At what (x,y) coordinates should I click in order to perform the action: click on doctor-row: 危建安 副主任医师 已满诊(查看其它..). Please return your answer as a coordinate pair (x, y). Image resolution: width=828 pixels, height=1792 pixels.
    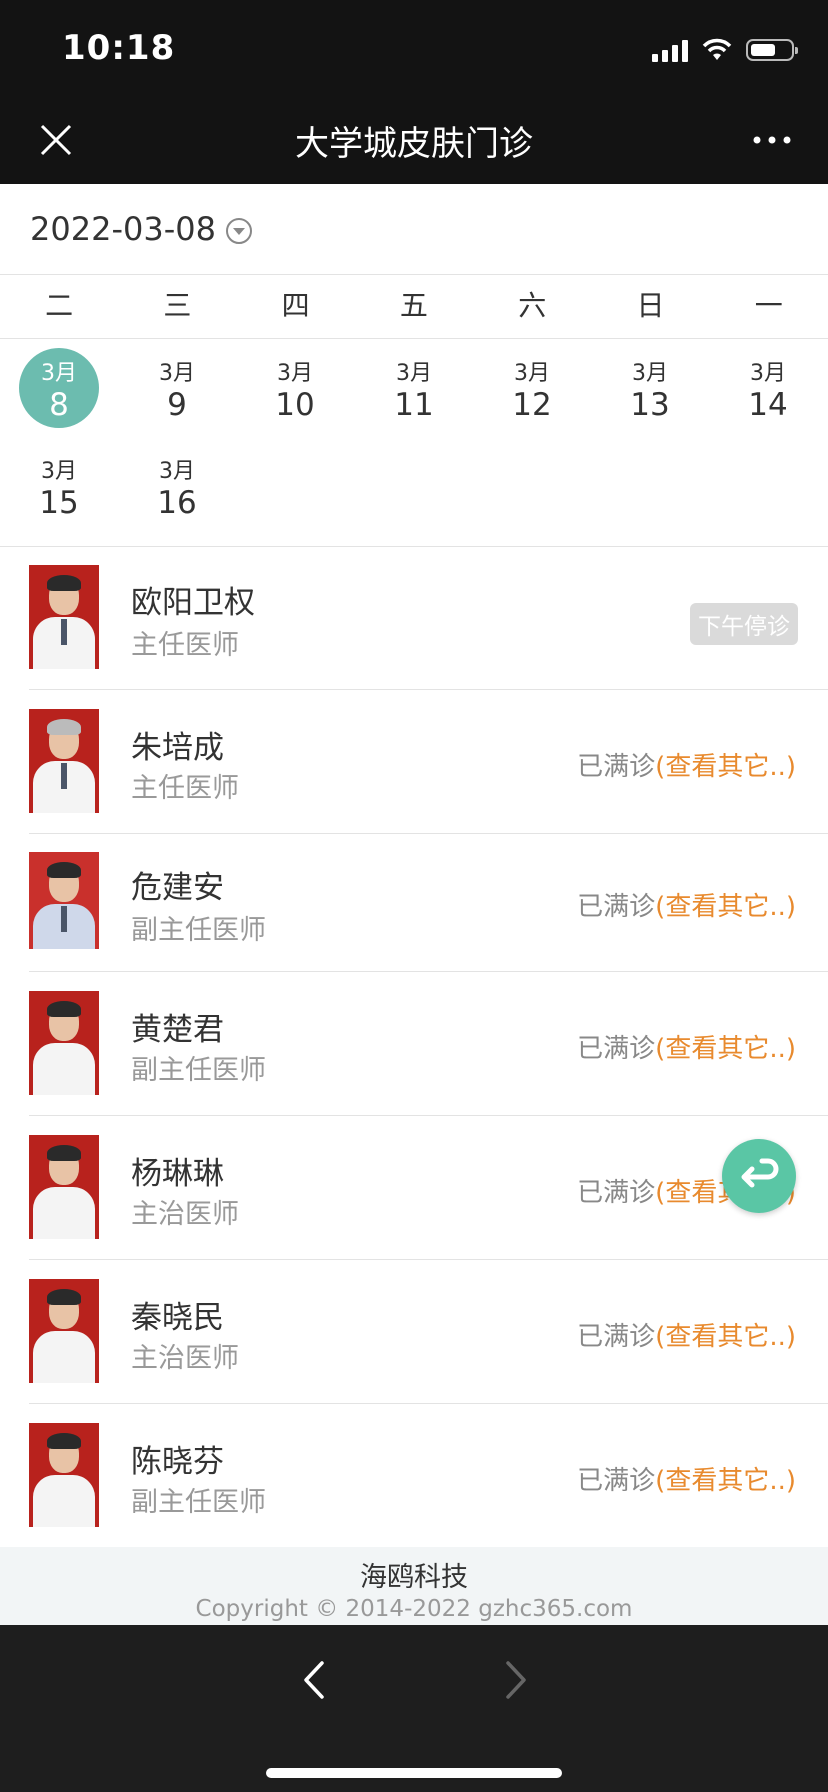
    Looking at the image, I should click on (428, 903).